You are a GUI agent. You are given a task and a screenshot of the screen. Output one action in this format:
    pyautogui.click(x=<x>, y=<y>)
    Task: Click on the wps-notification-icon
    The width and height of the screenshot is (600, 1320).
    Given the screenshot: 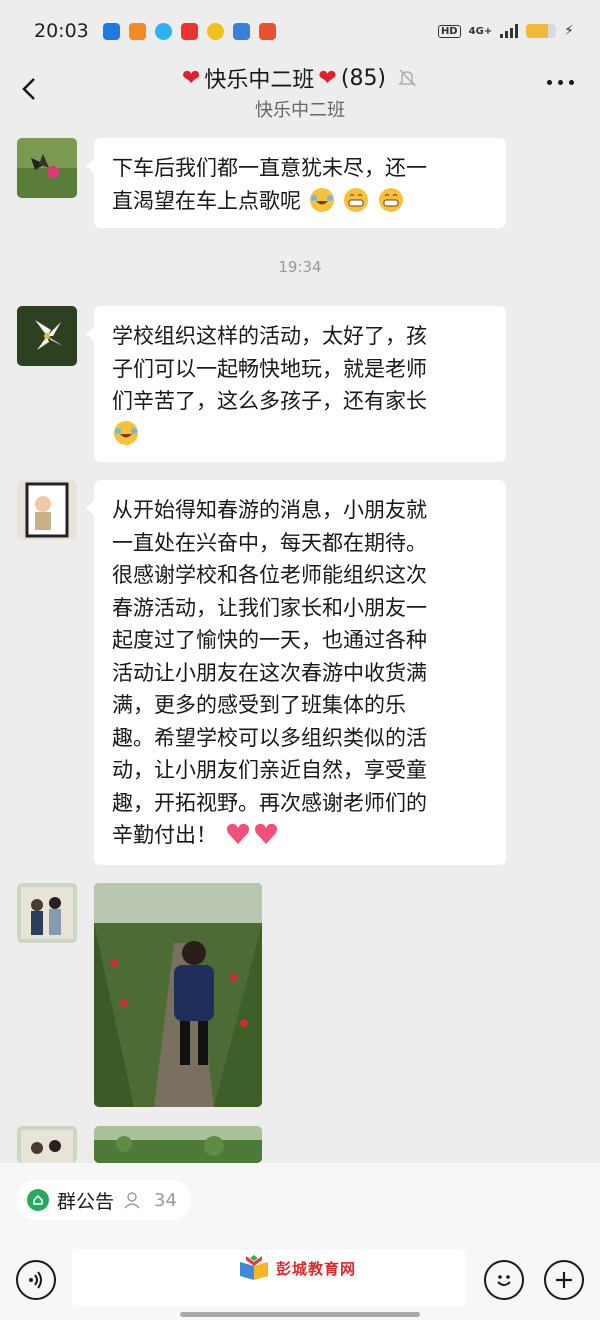 What is the action you would take?
    pyautogui.click(x=267, y=31)
    